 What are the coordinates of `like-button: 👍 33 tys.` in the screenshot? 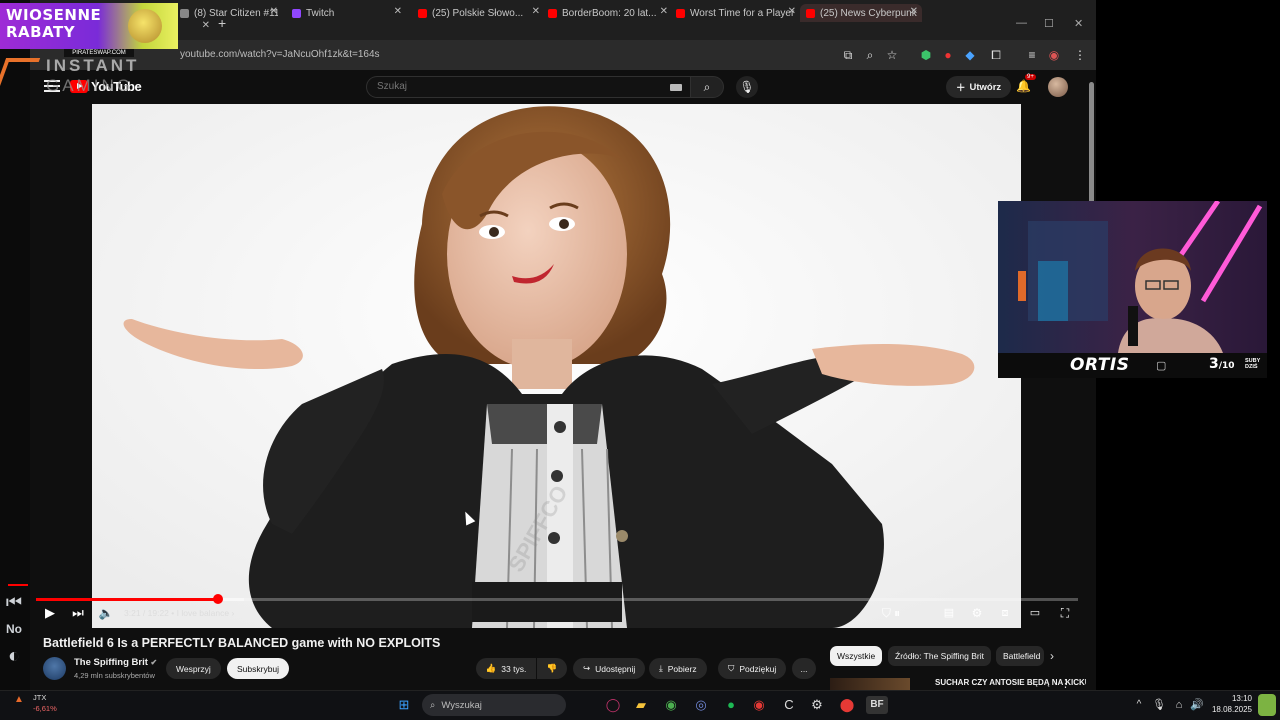 It's located at (506, 668).